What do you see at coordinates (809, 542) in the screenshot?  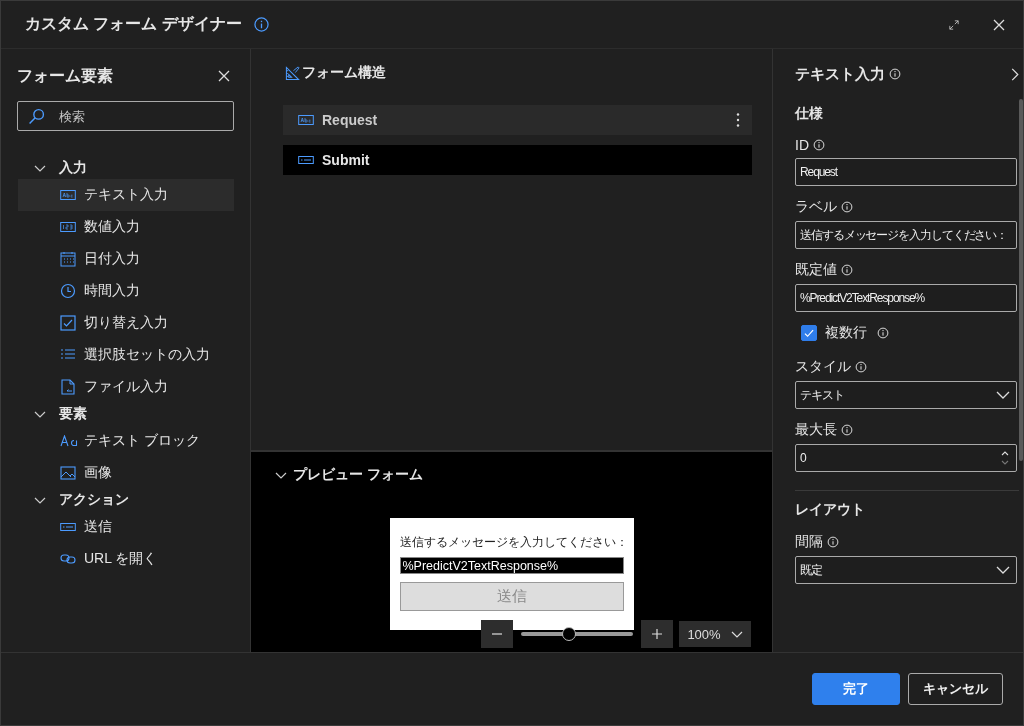 I see `field-label: 間隔` at bounding box center [809, 542].